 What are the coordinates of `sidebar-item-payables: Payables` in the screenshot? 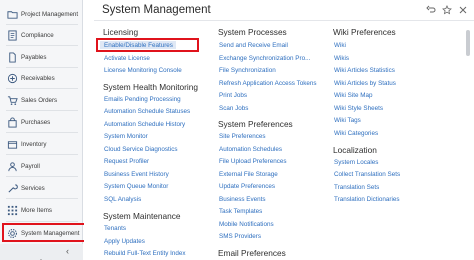 It's located at (41, 57).